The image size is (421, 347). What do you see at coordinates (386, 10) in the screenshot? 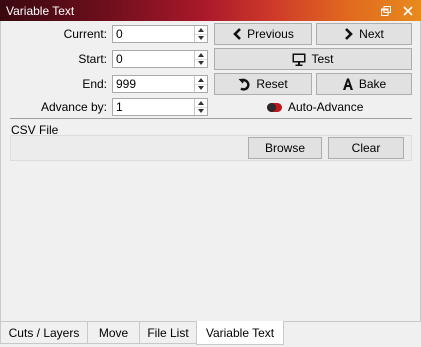
I see `float-window-icon` at bounding box center [386, 10].